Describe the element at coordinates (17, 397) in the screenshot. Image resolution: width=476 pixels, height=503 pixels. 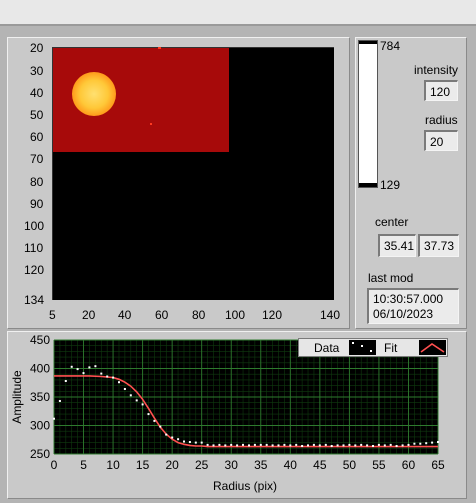
I see `y-axis-label: Amplitude` at that location.